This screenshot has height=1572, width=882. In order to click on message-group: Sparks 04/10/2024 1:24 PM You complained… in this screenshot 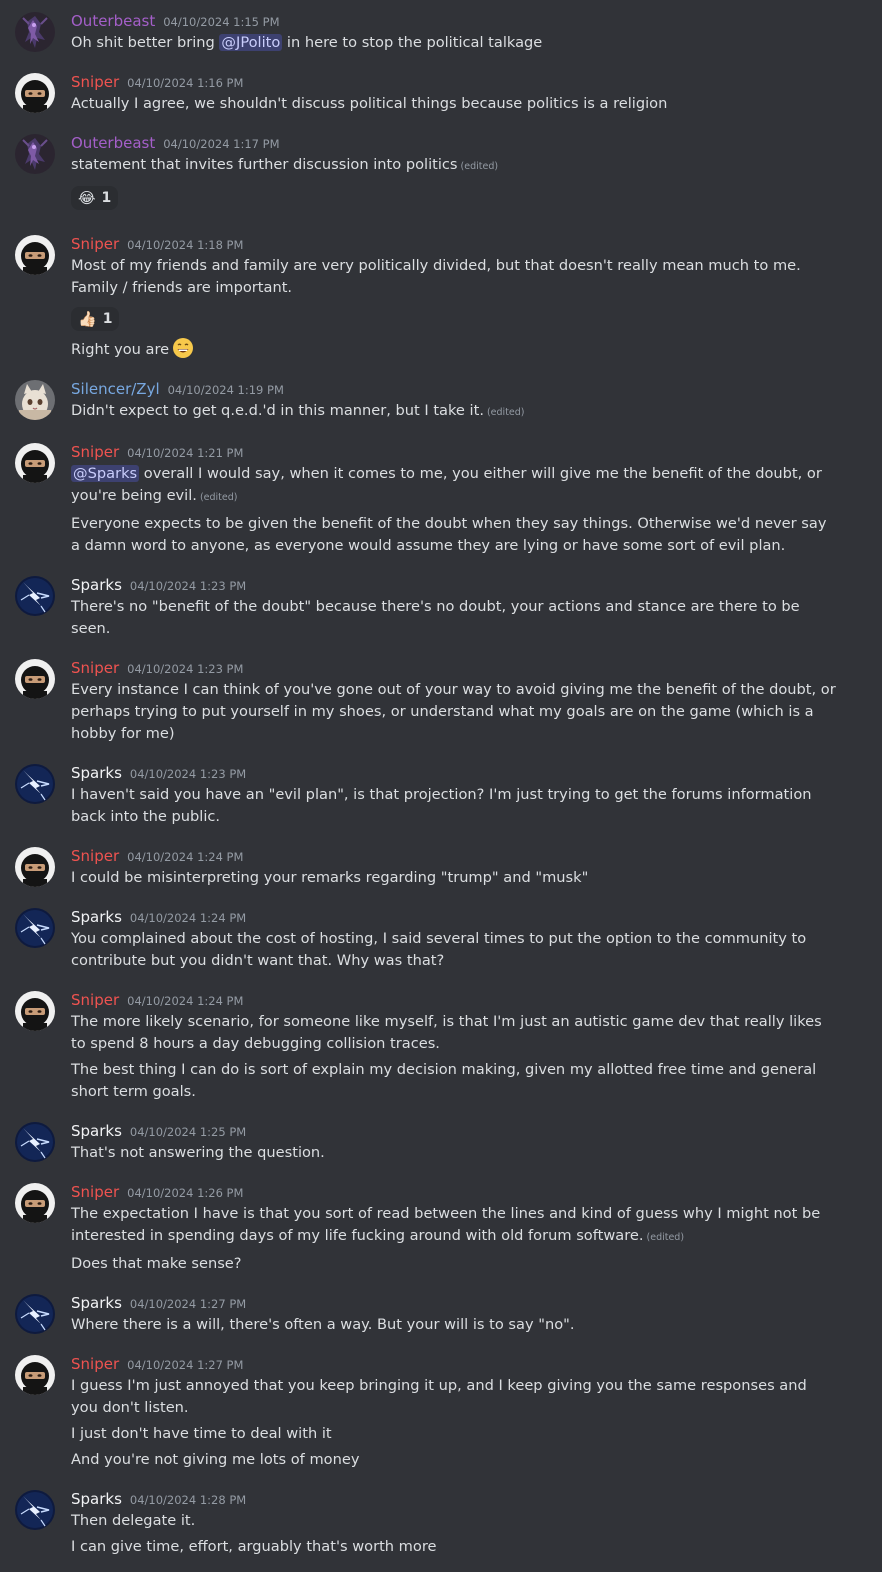, I will do `click(441, 939)`.